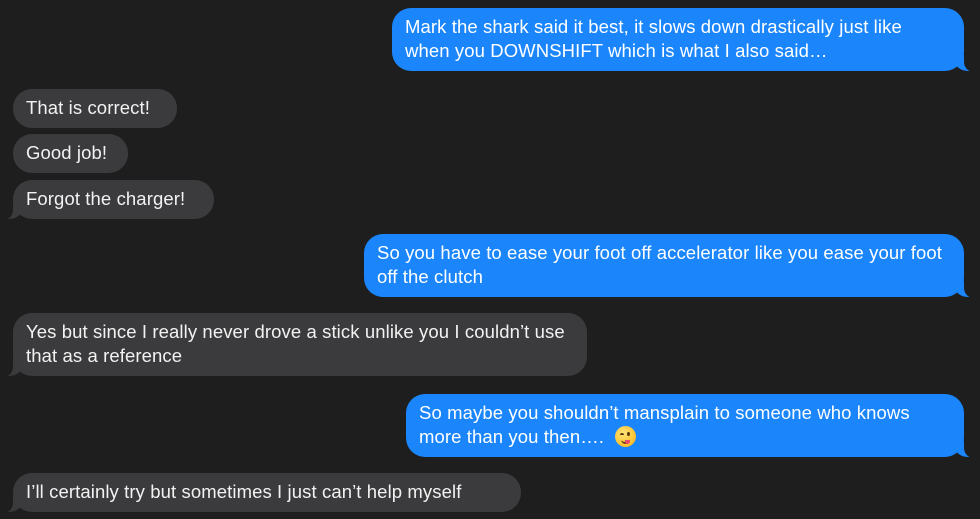 This screenshot has width=980, height=519. Describe the element at coordinates (88, 107) in the screenshot. I see `message-text: That is correct!` at that location.